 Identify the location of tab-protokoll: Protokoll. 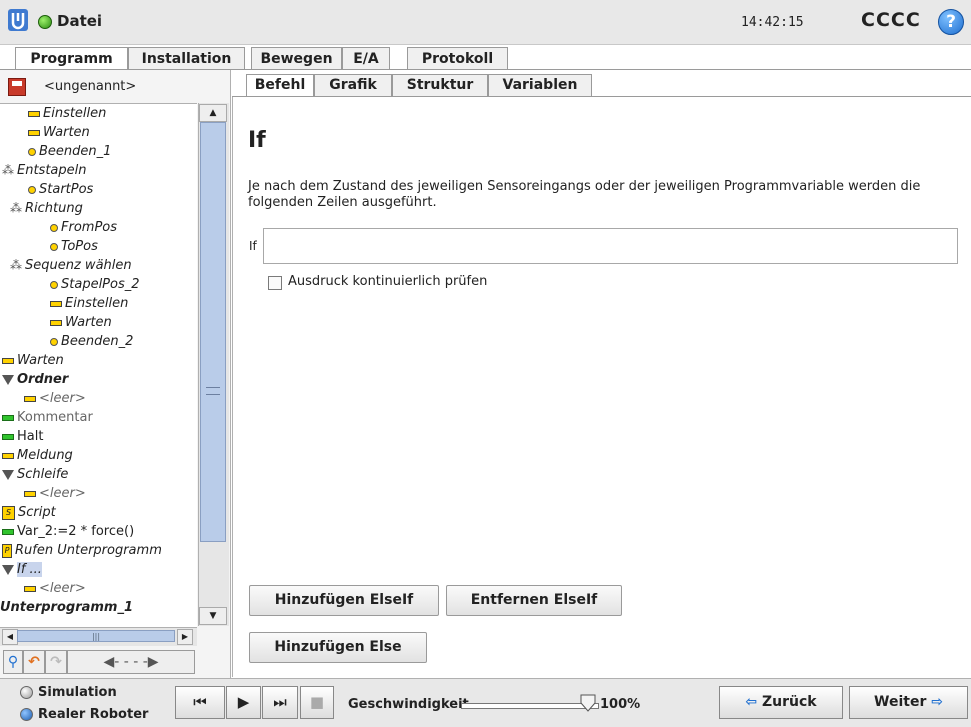
(457, 58).